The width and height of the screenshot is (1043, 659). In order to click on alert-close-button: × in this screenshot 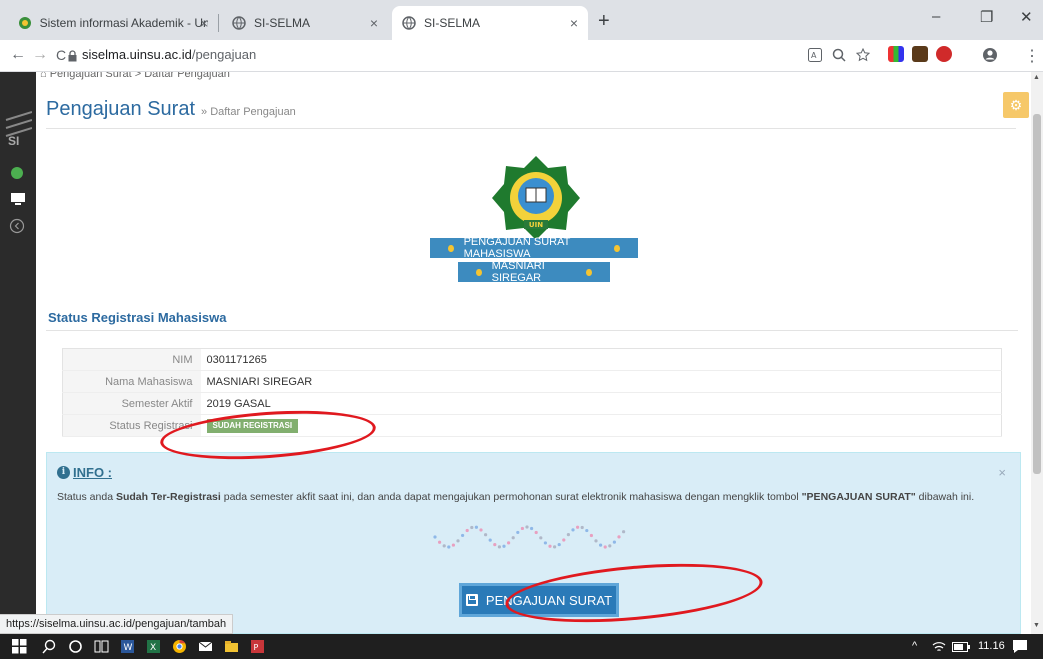, I will do `click(1002, 472)`.